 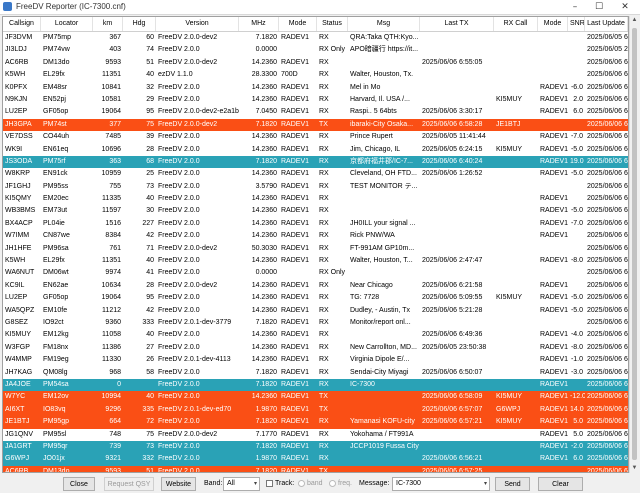 I want to click on column-header-snr: SNR, so click(x=576, y=24).